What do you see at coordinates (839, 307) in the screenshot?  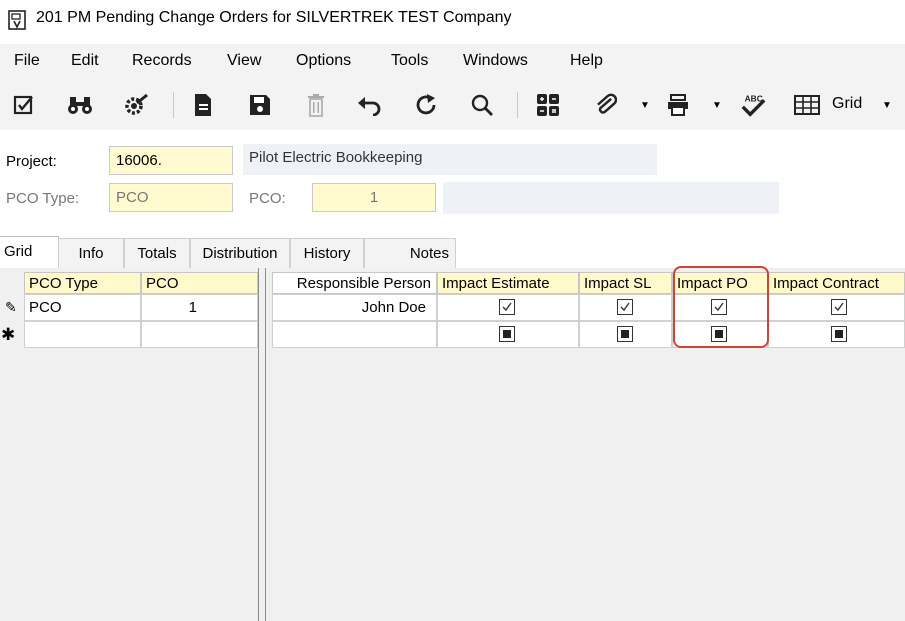 I see `impact-contract-checkbox` at bounding box center [839, 307].